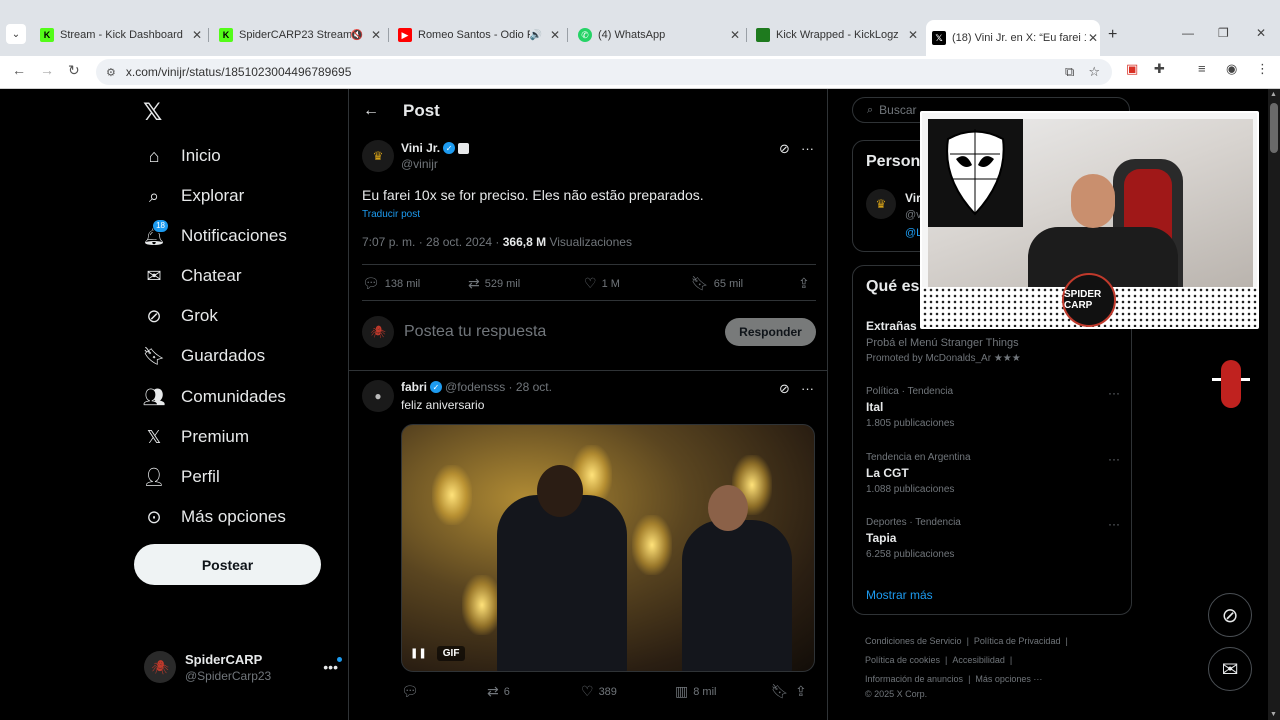 This screenshot has width=1280, height=720. I want to click on tab-kick-wrapped: Kick Wrapped - KickLogz ✕, so click(835, 35).